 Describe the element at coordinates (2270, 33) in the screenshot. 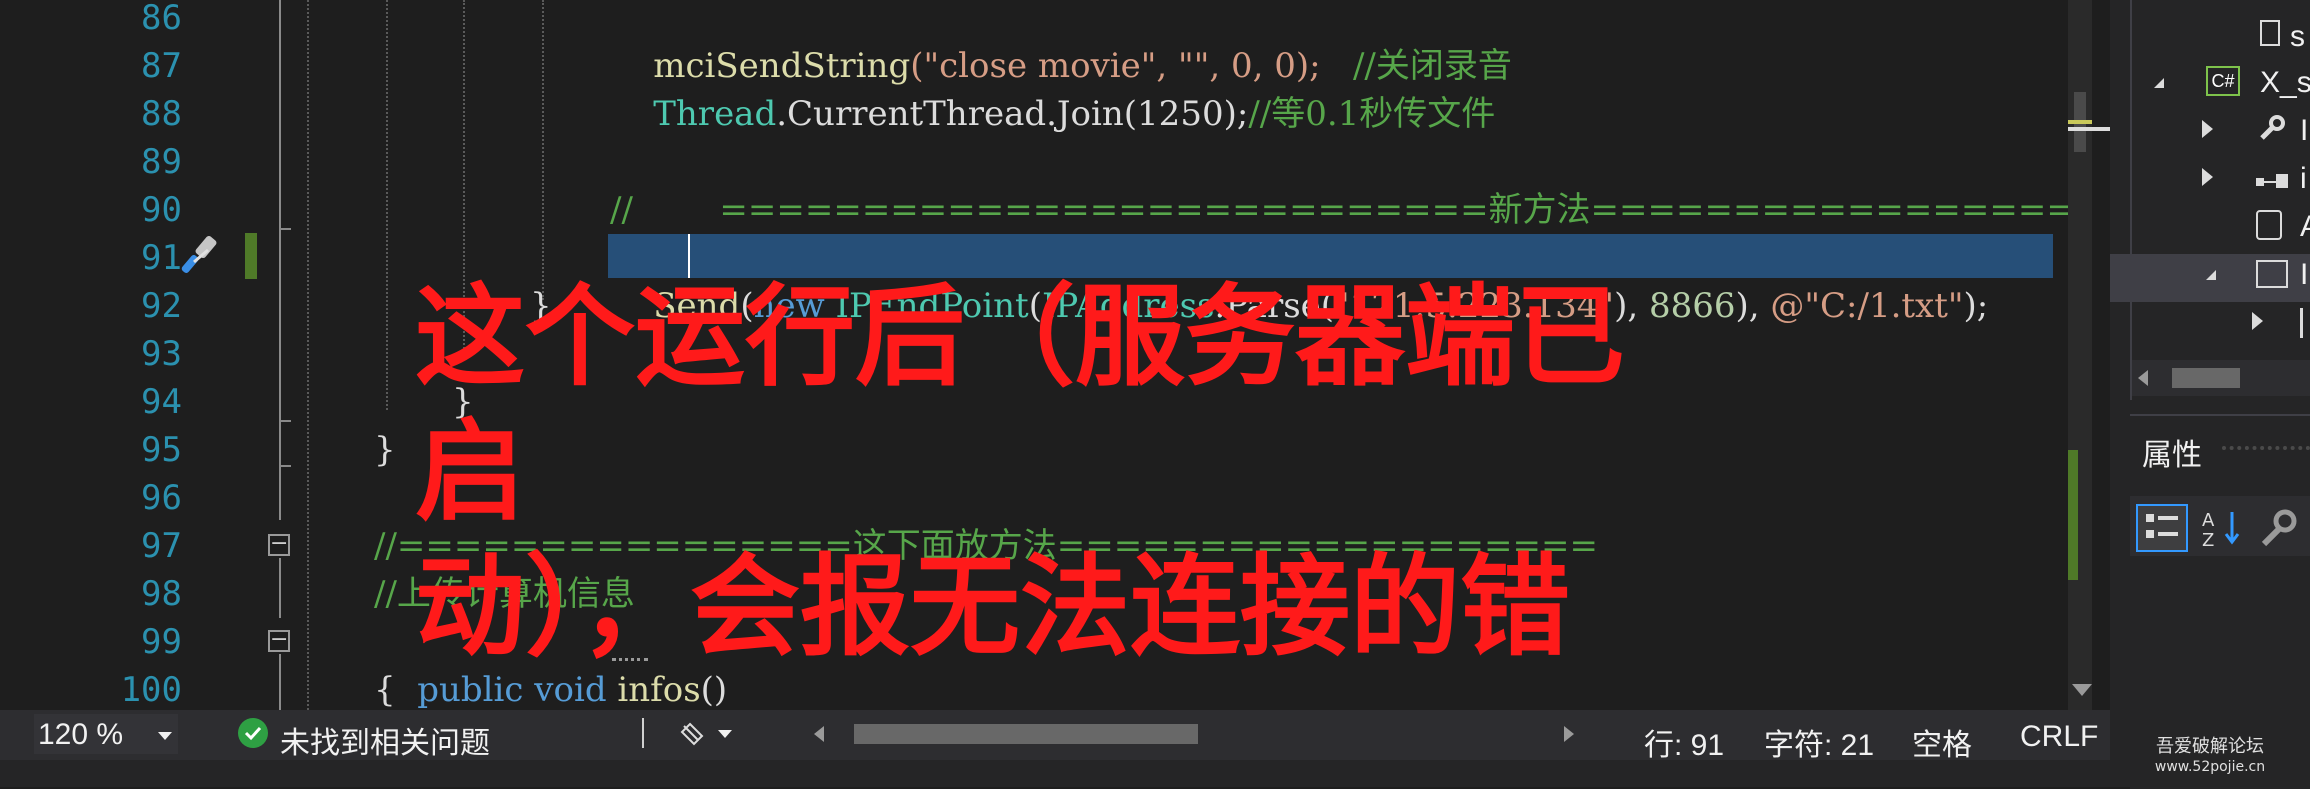

I see `file-icon` at that location.